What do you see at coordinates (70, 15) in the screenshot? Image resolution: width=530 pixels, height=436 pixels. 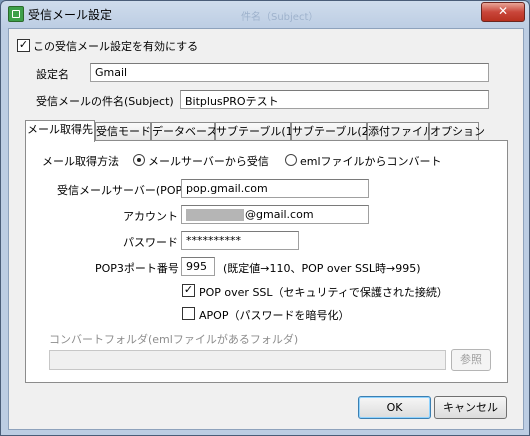 I see `window-title: 受信メール設定` at bounding box center [70, 15].